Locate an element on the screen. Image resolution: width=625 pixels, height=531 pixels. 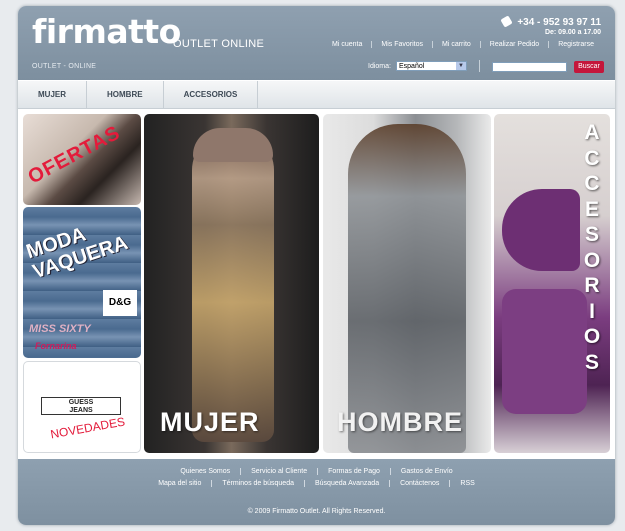
banner-accesorios: A C C E S O R I O S is located at coordinates (552, 283).